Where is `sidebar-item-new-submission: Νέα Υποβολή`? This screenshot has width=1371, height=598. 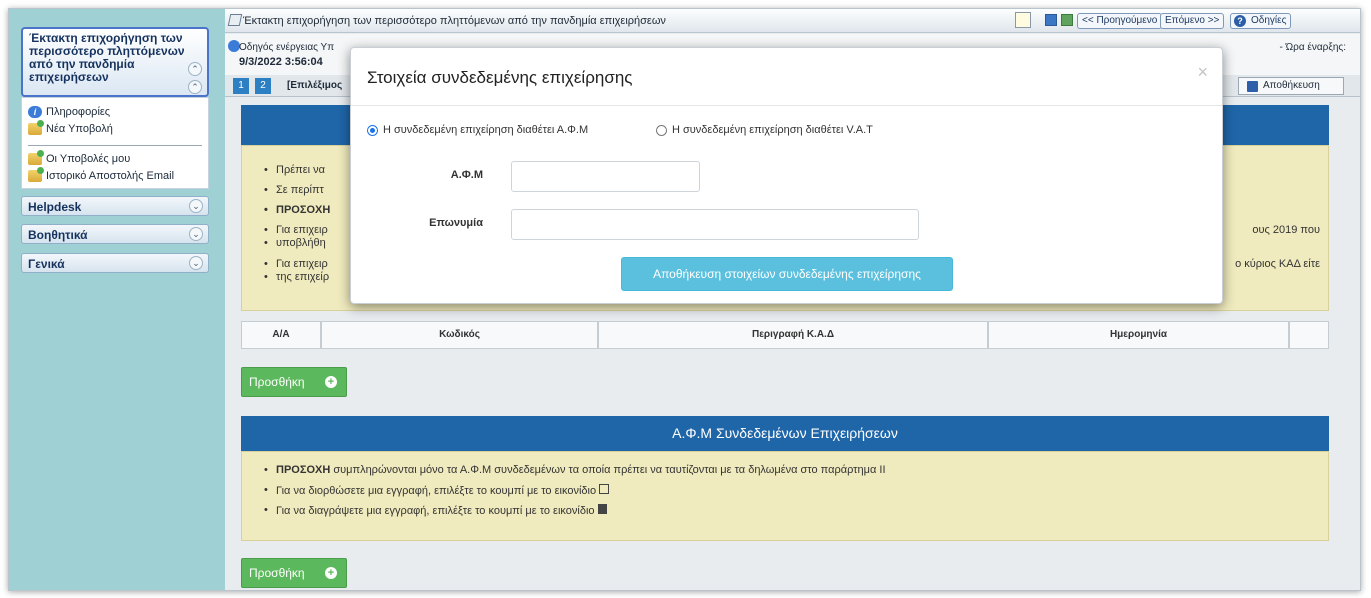 sidebar-item-new-submission: Νέα Υποβολή is located at coordinates (70, 127).